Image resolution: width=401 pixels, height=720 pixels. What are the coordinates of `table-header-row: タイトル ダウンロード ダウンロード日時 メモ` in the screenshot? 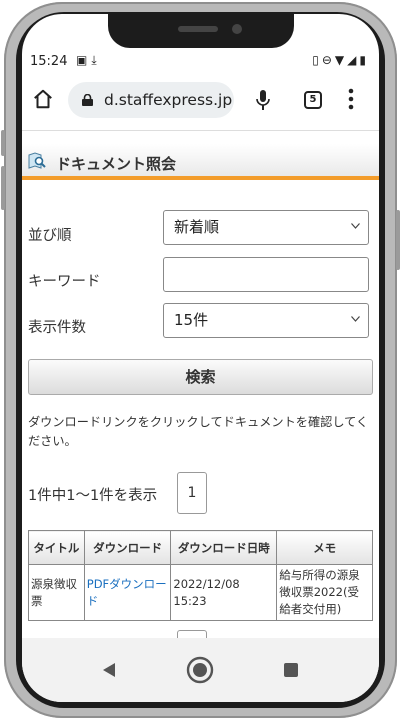 It's located at (200, 547).